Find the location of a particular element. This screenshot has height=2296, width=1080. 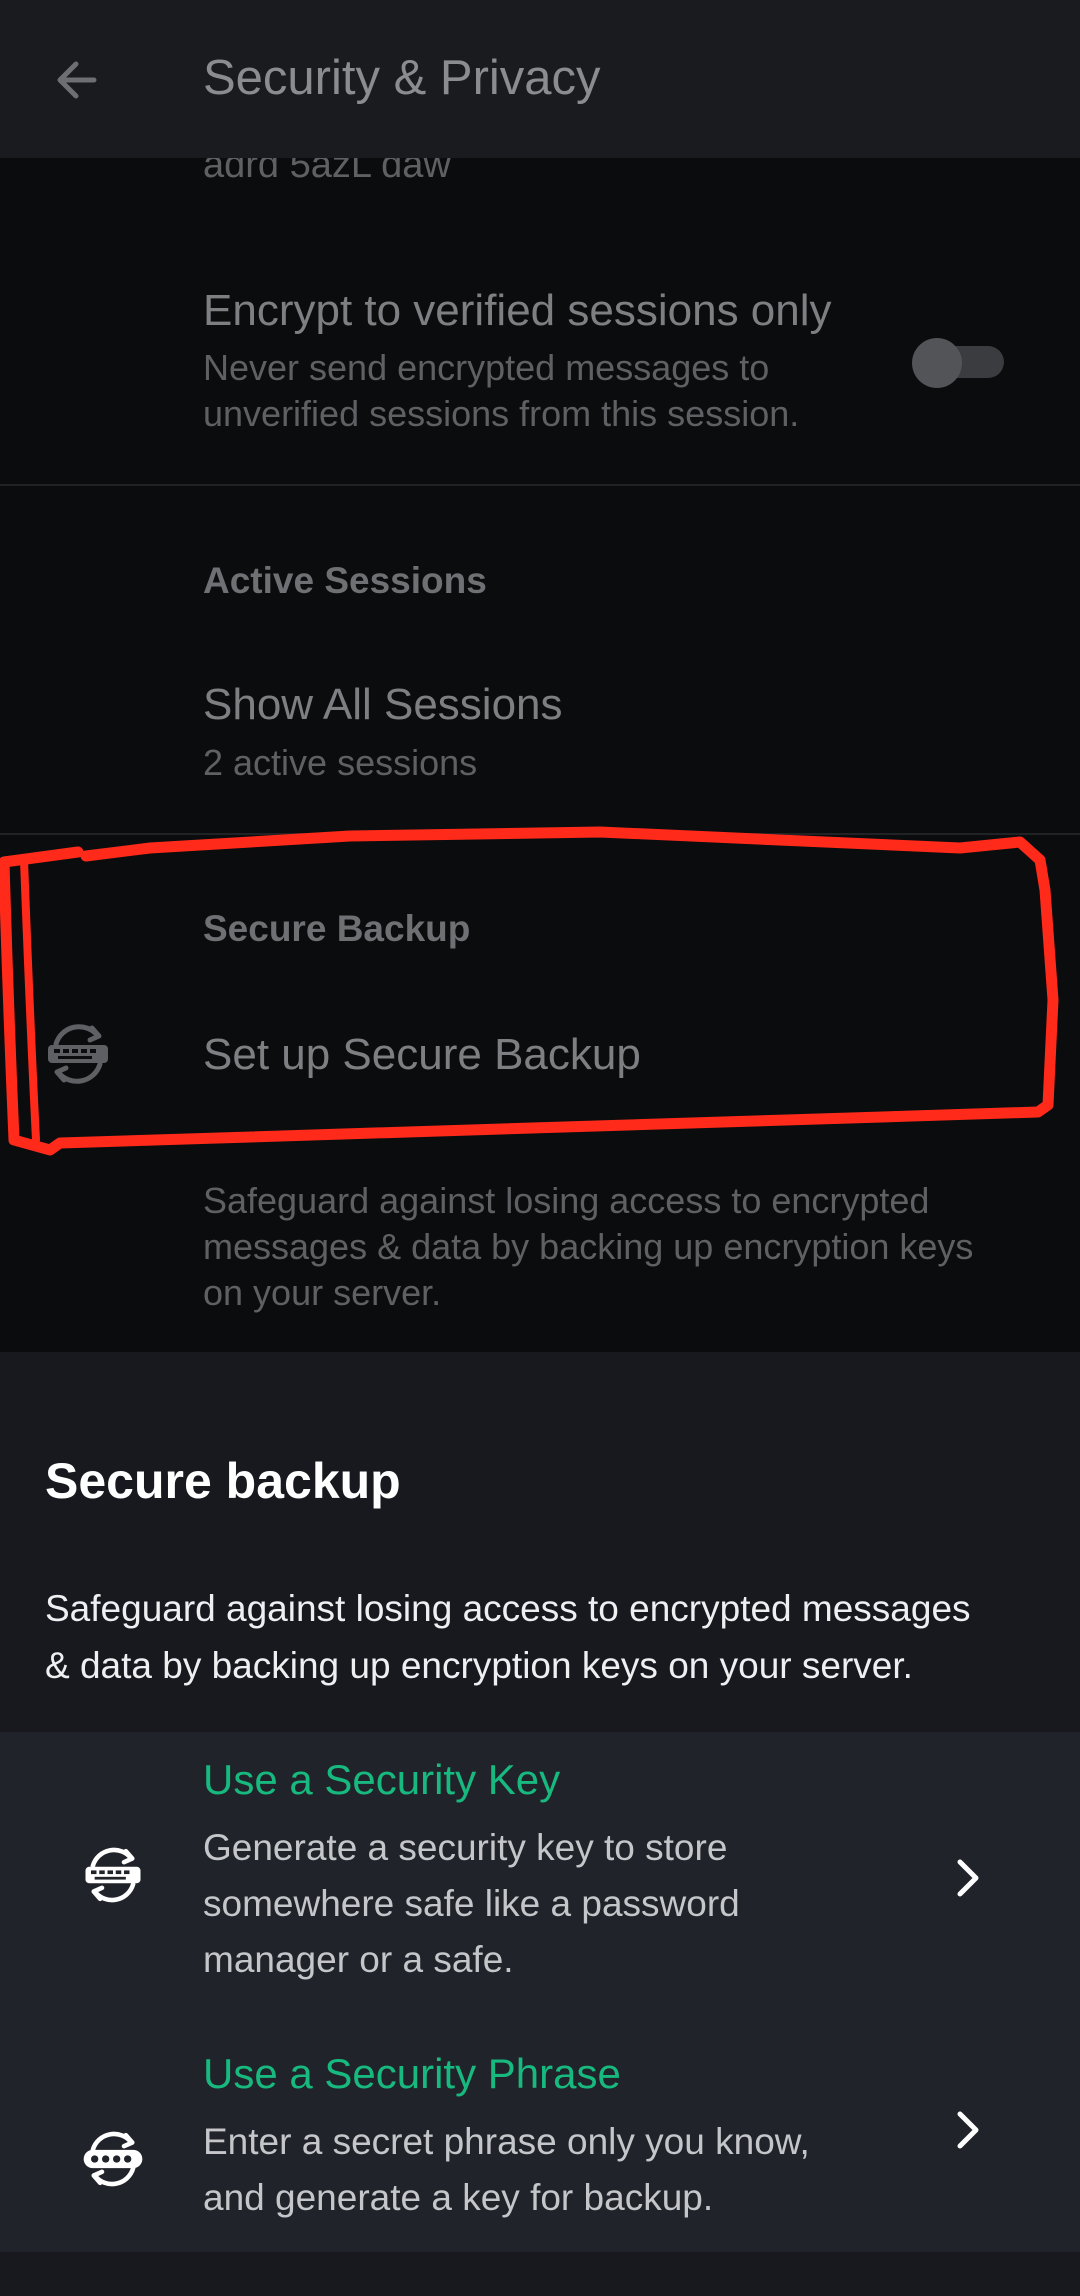

security-key-desc-line1: Generate a security key to store is located at coordinates (465, 1847).